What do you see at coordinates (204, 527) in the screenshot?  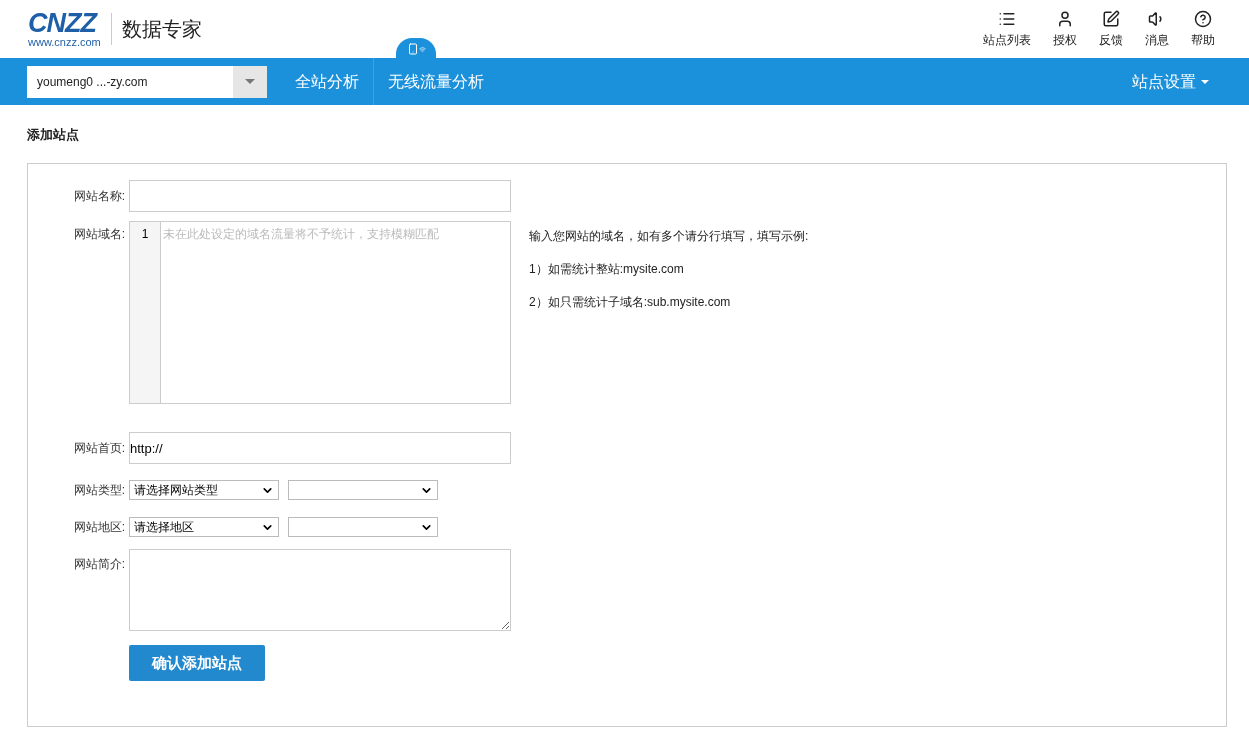 I see `dropdown: 请选择地区` at bounding box center [204, 527].